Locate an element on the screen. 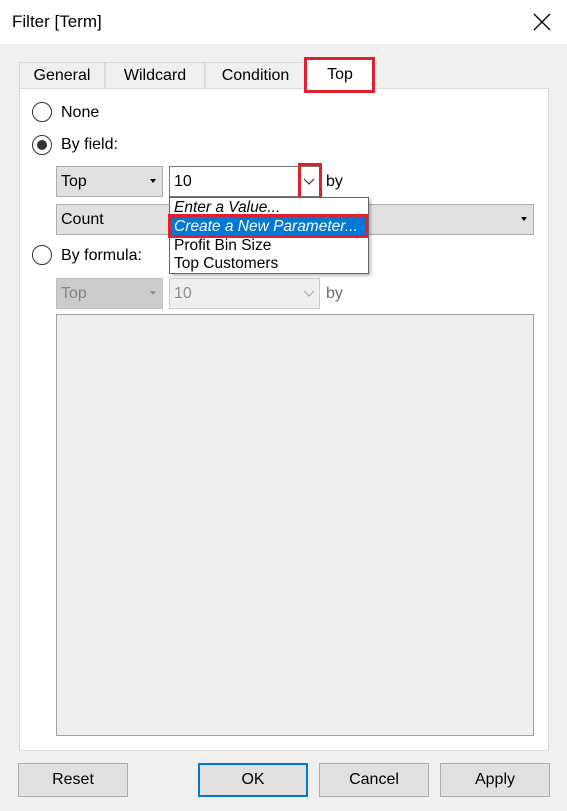 The image size is (567, 811). by-field-direction-select: Top is located at coordinates (109, 181).